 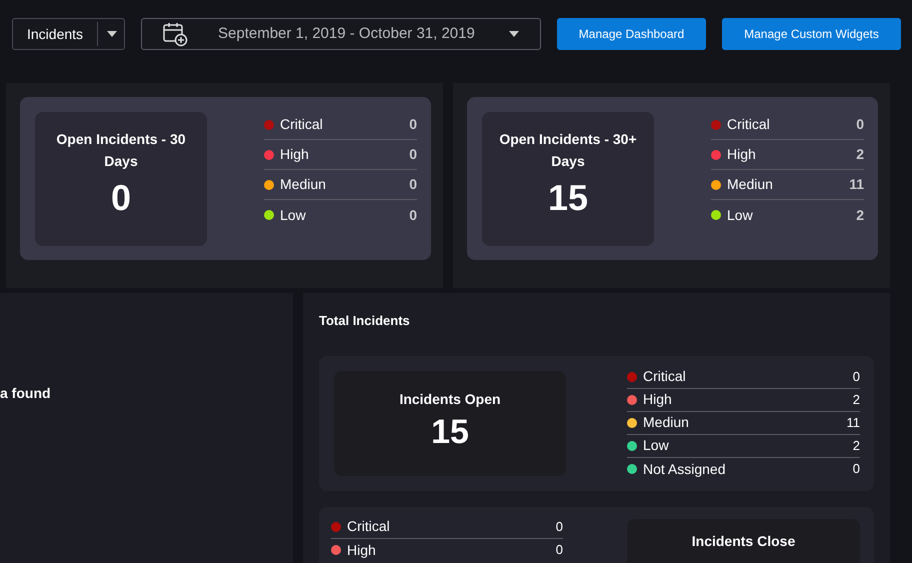 I want to click on empty-message: a found, so click(x=25, y=393).